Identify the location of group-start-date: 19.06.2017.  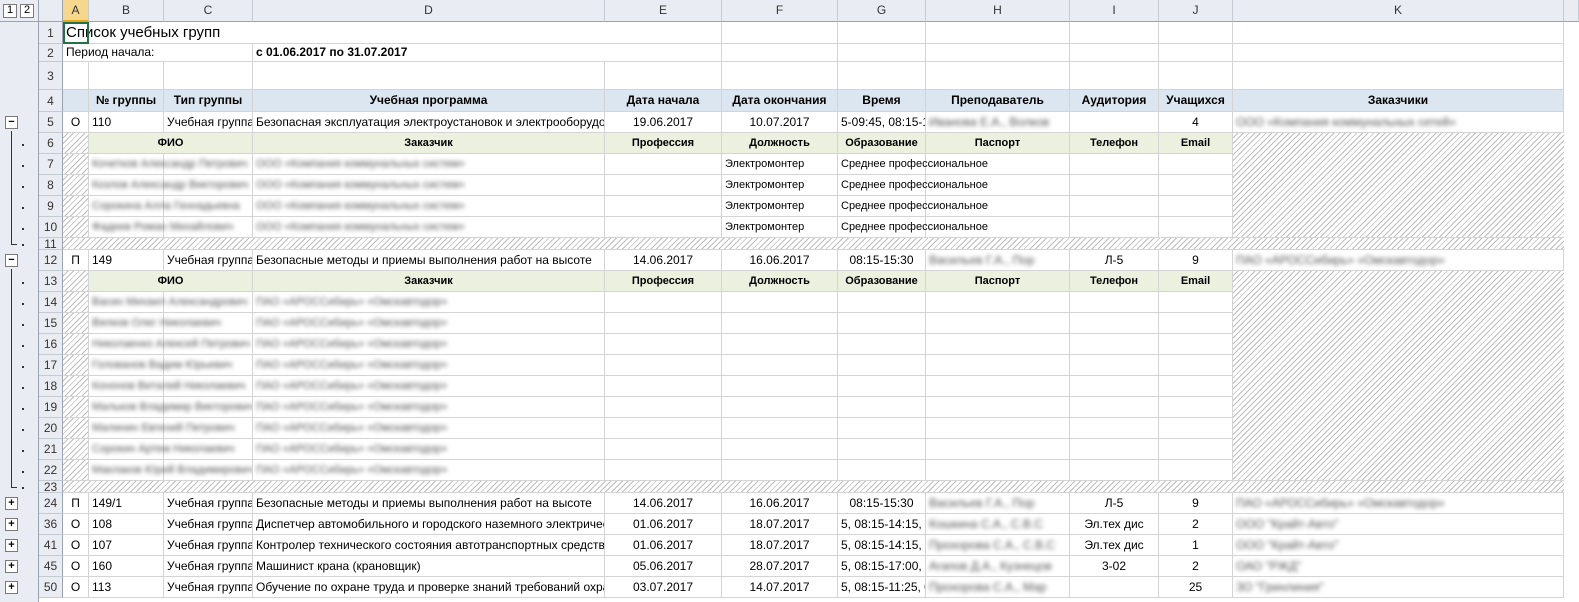
(663, 122).